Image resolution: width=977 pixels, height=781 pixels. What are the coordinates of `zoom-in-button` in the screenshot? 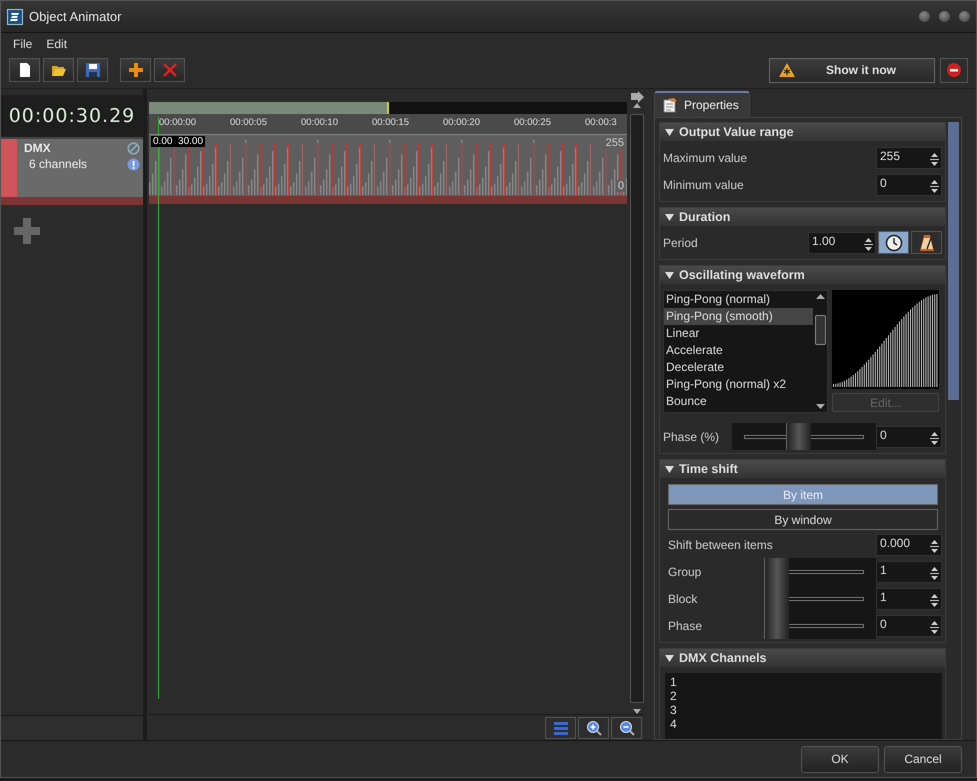 It's located at (593, 727).